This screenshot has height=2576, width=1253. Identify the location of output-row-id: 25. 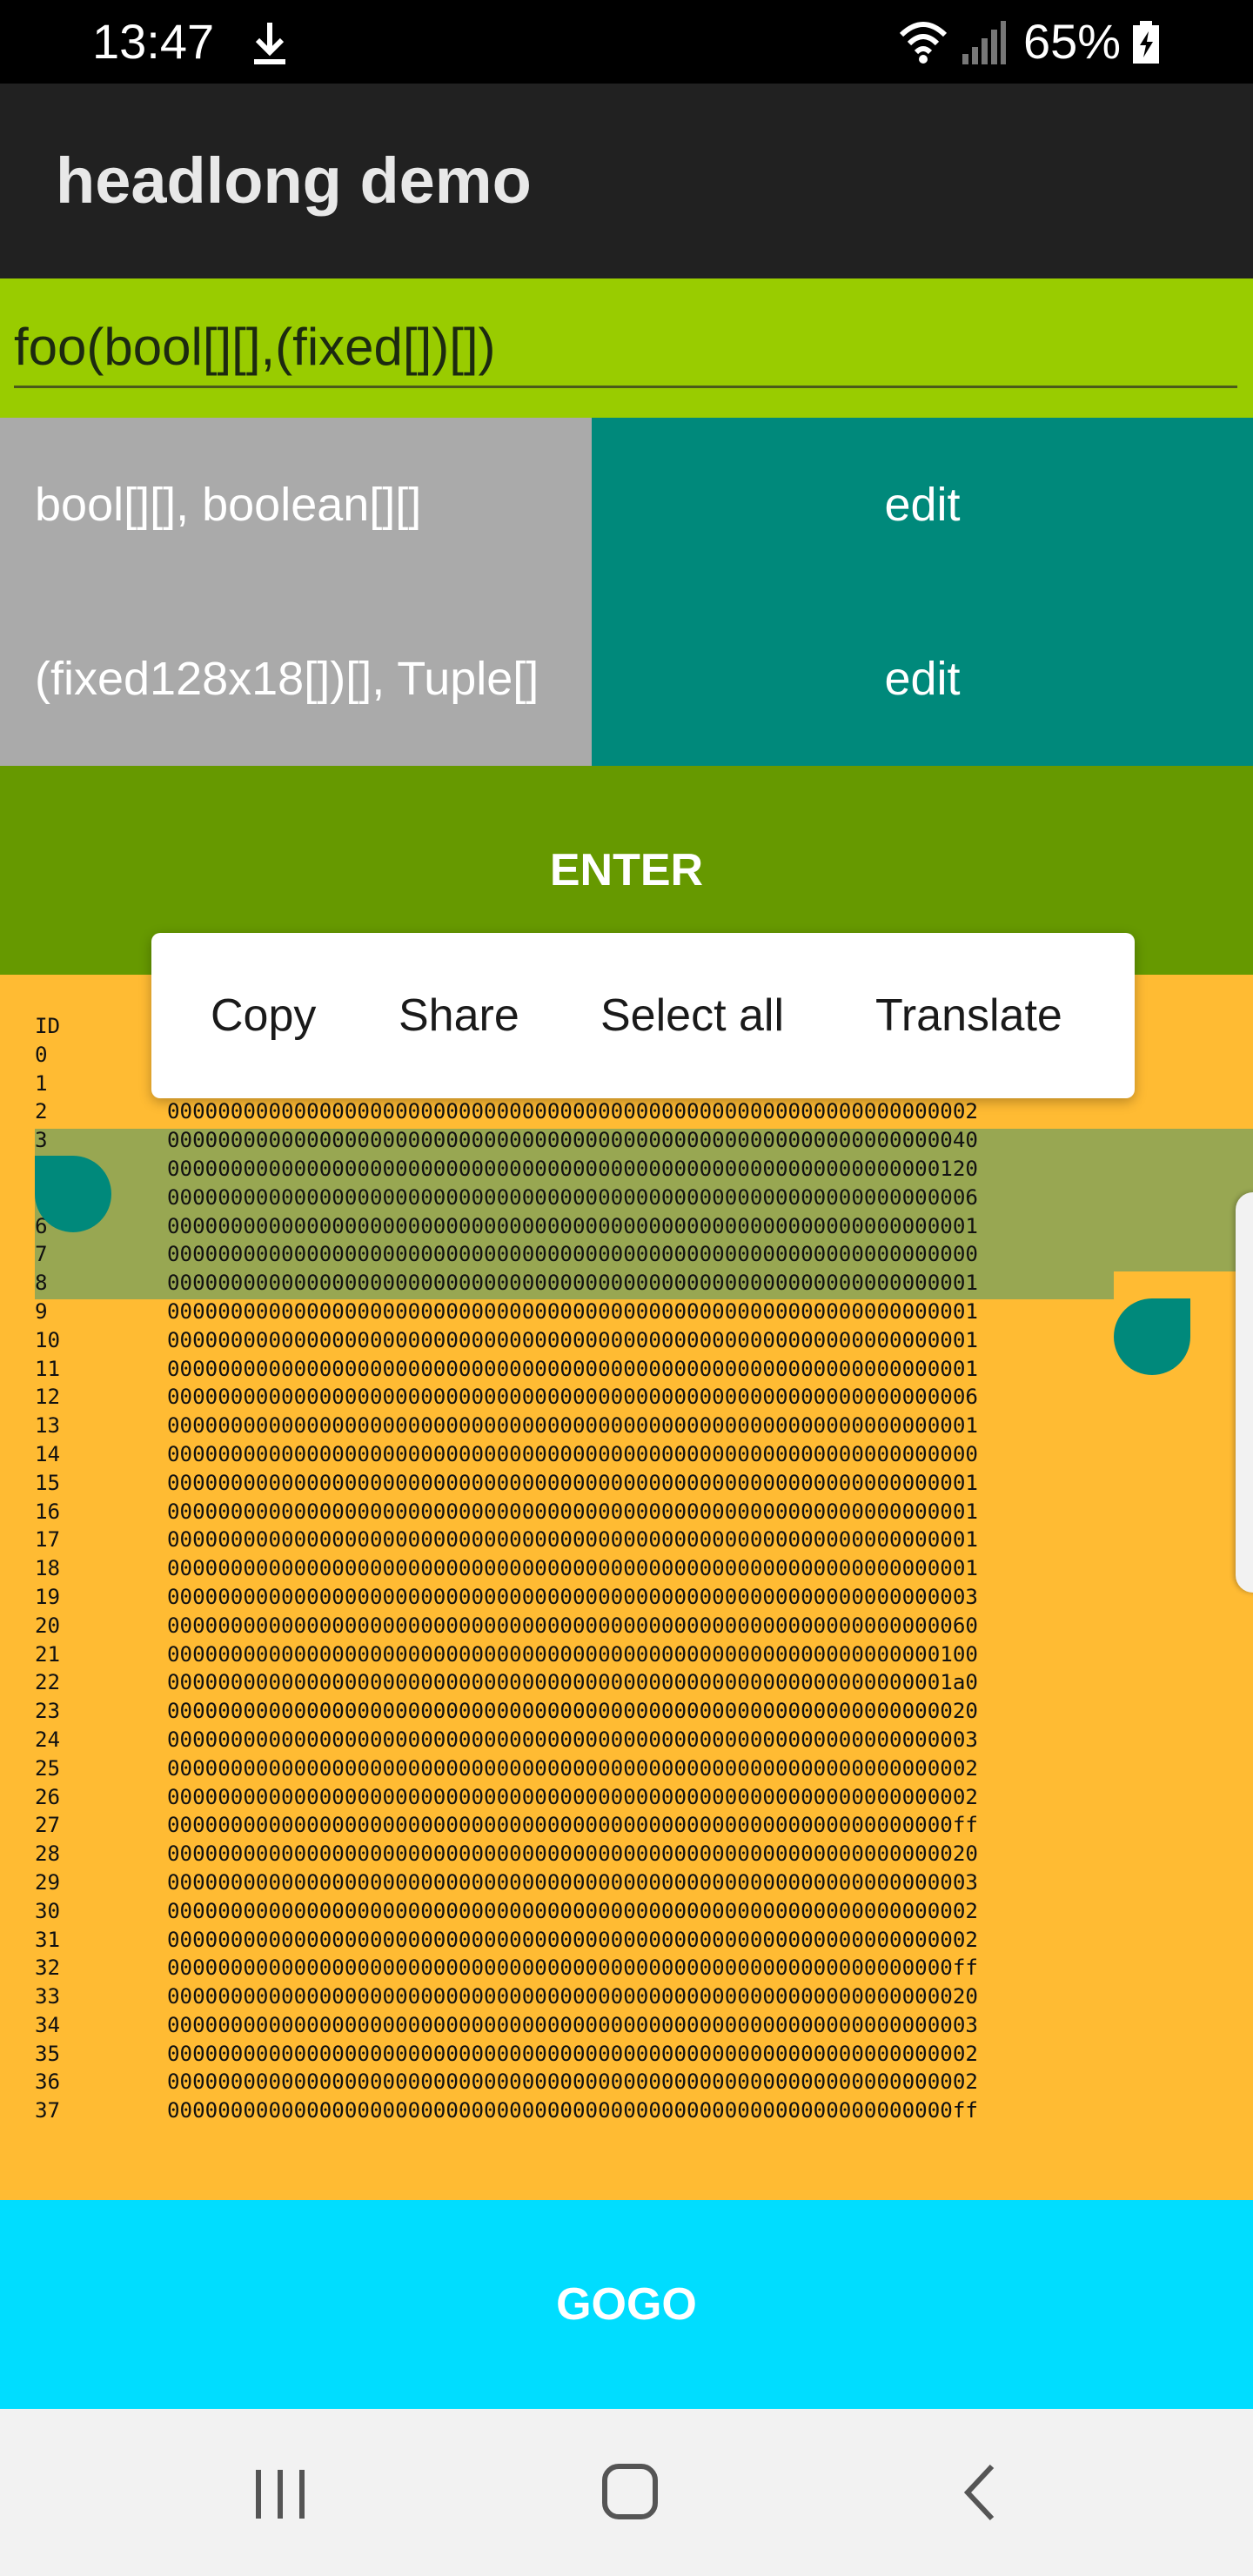
(48, 1768).